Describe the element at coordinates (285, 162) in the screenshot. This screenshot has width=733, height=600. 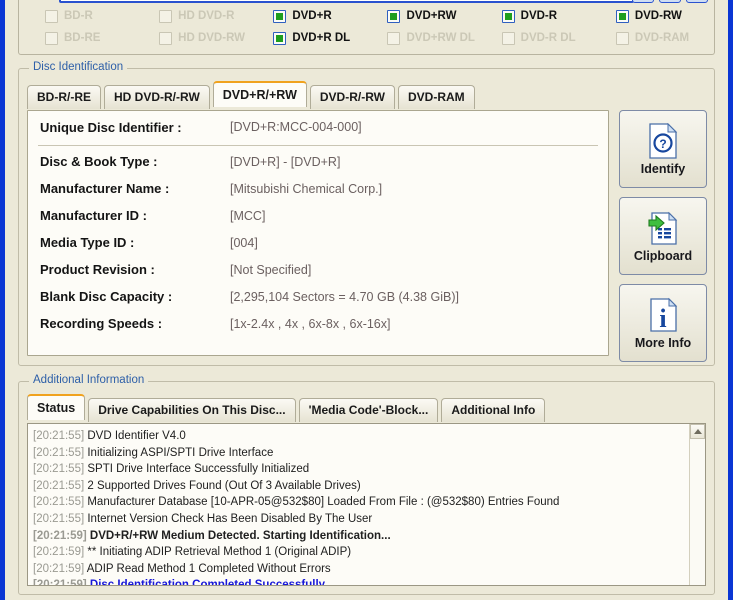
I see `disc-detail-value: [DVD+R] - [DVD+R]` at that location.